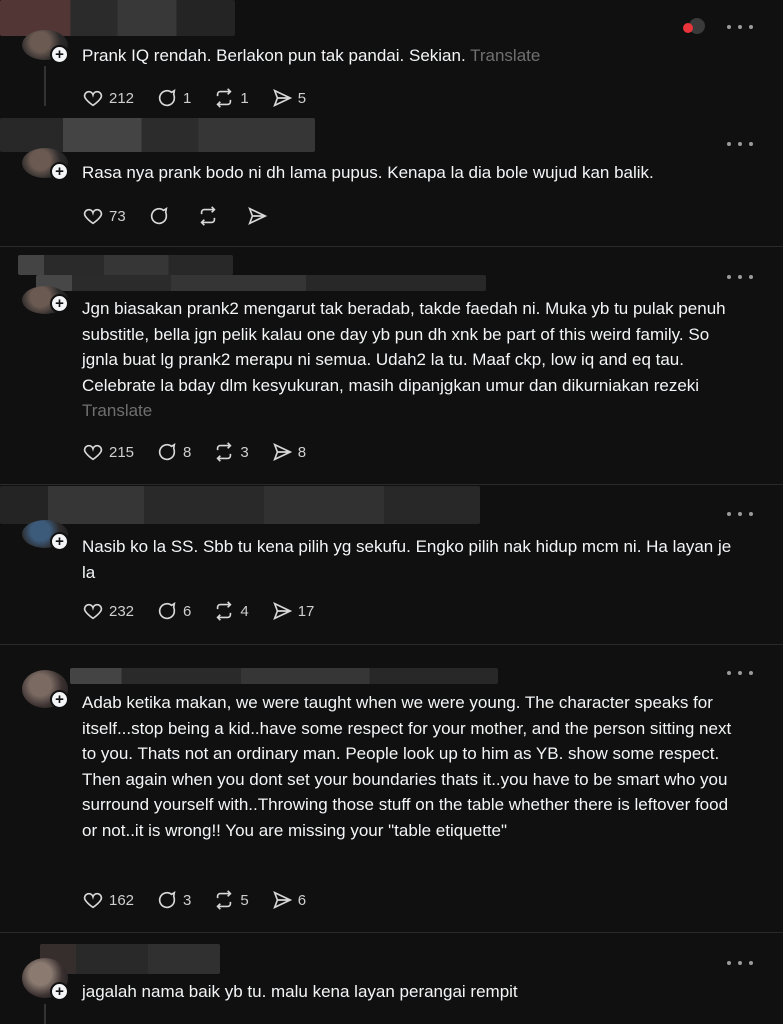 This screenshot has height=1024, width=783. I want to click on reply-button: 3, so click(173, 900).